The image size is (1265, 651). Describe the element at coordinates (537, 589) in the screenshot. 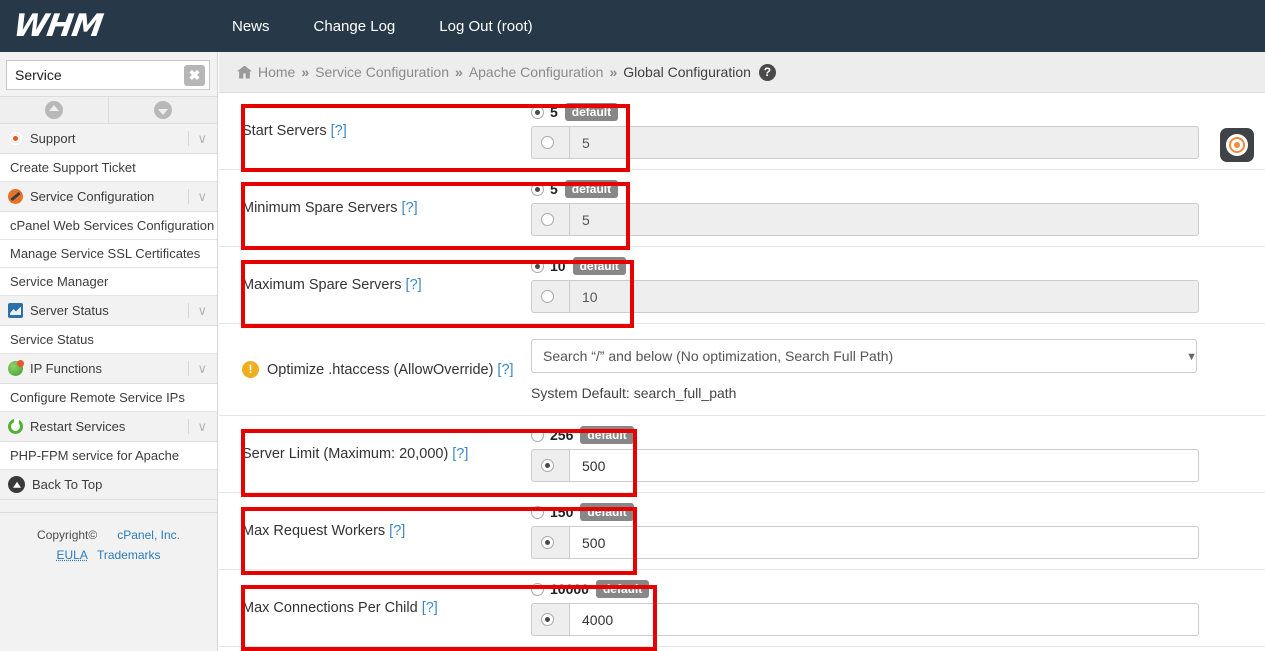

I see `radio-default-max-connections-per-child` at that location.